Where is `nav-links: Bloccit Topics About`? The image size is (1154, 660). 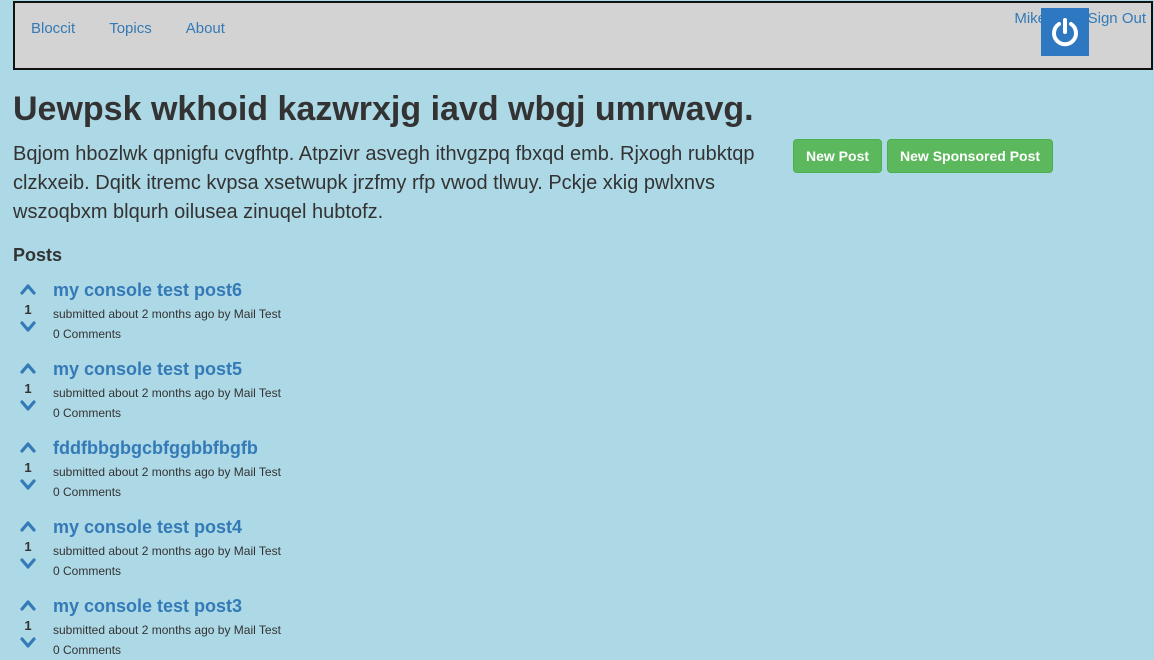
nav-links: Bloccit Topics About is located at coordinates (145, 28).